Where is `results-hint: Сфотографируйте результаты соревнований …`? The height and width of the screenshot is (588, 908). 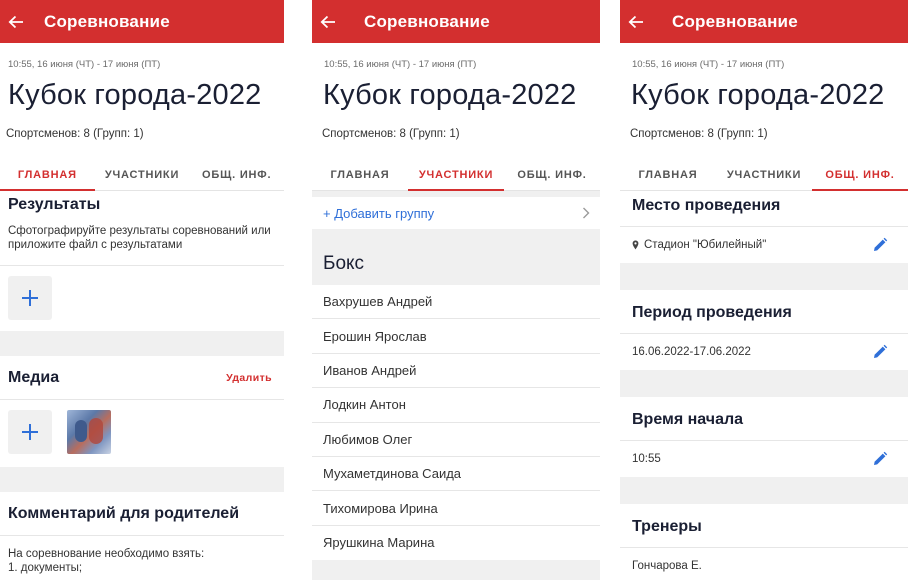 results-hint: Сфотографируйте результаты соревнований … is located at coordinates (139, 238).